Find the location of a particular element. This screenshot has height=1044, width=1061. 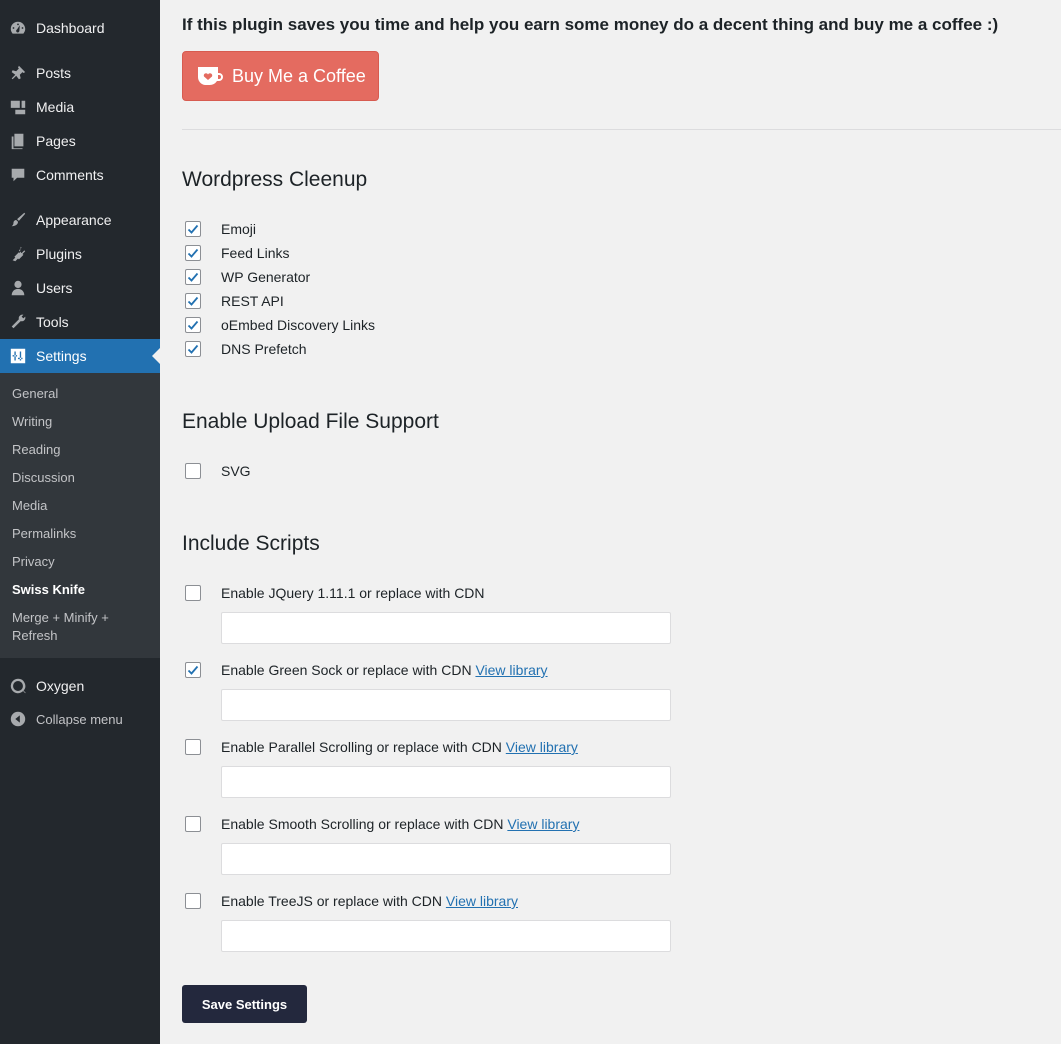

menu-appearance: Appearance is located at coordinates (80, 220).